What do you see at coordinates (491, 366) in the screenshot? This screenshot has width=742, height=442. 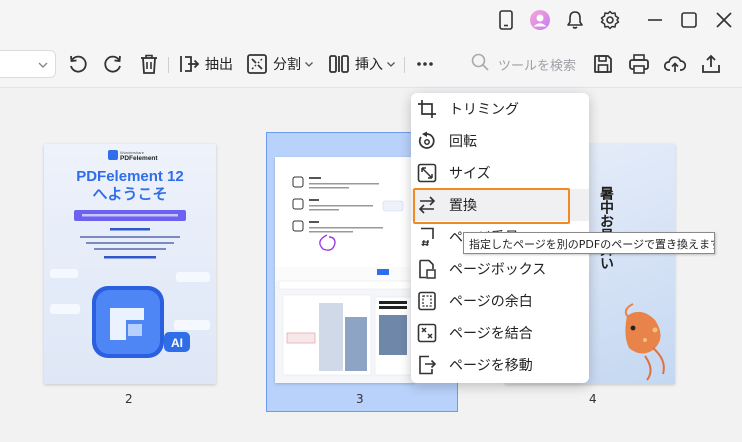 I see `menu-item-label: ページを移動` at bounding box center [491, 366].